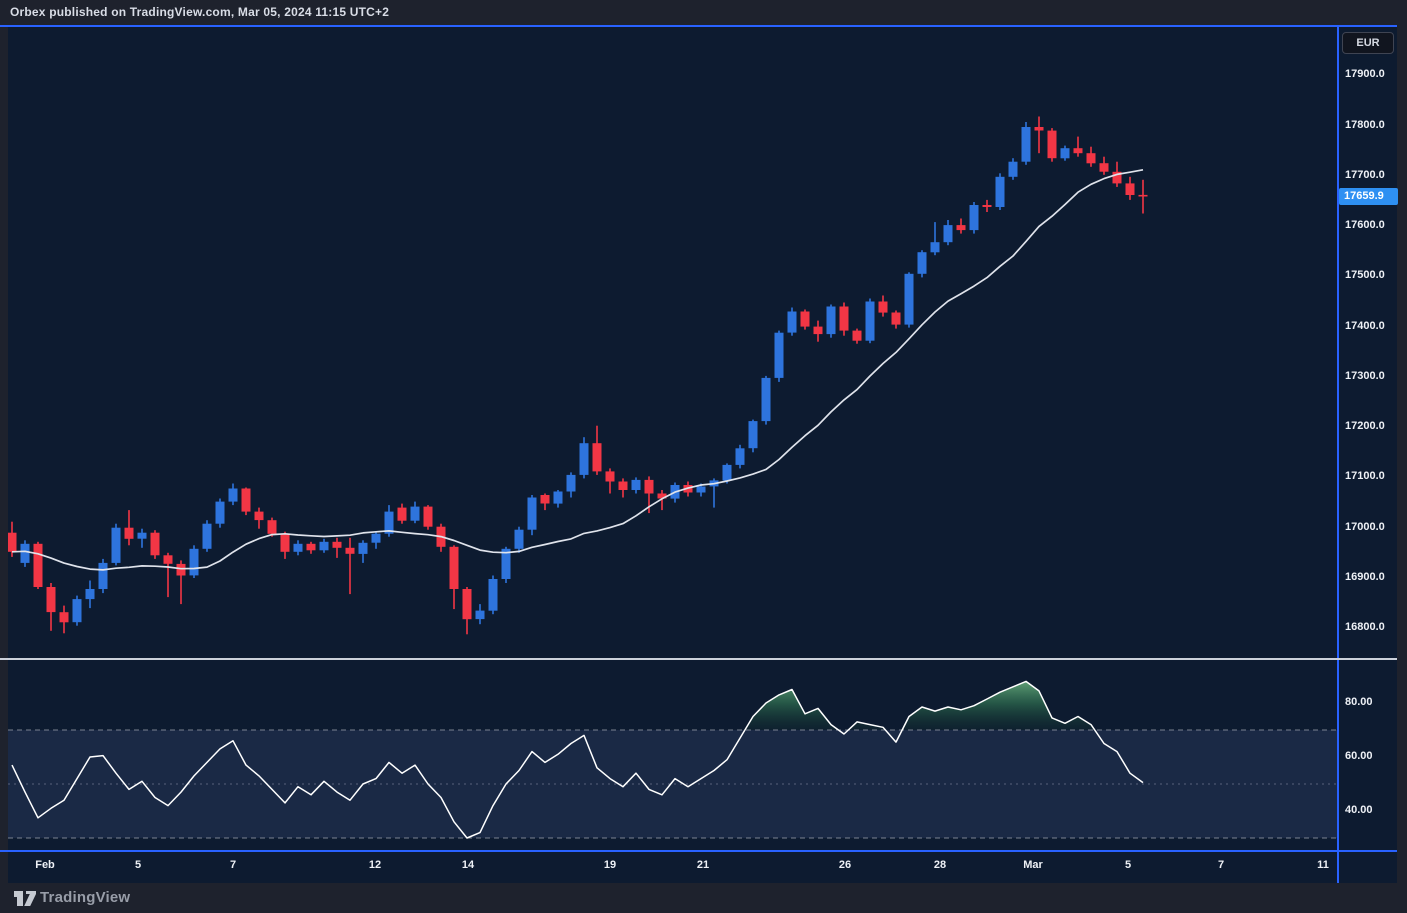 This screenshot has height=913, width=1407. I want to click on left-margin-strip, so click(4, 454).